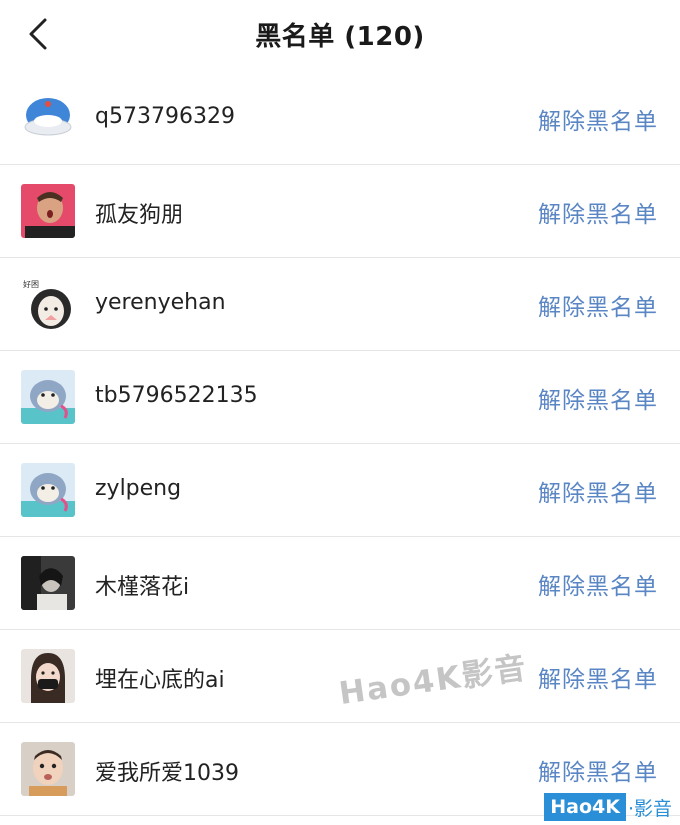  Describe the element at coordinates (165, 116) in the screenshot. I see `user-name: q573796329` at that location.